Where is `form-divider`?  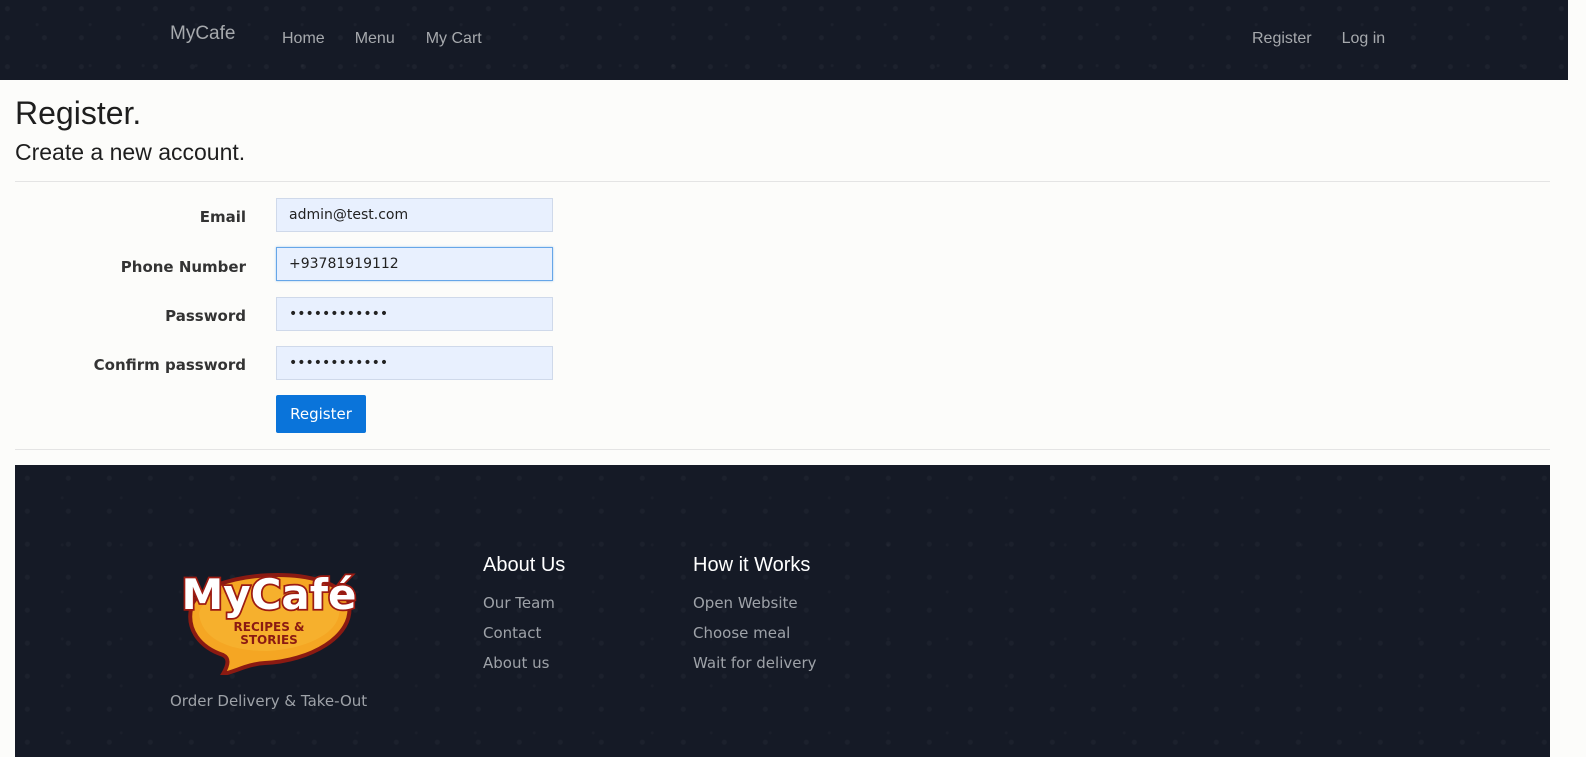
form-divider is located at coordinates (782, 449).